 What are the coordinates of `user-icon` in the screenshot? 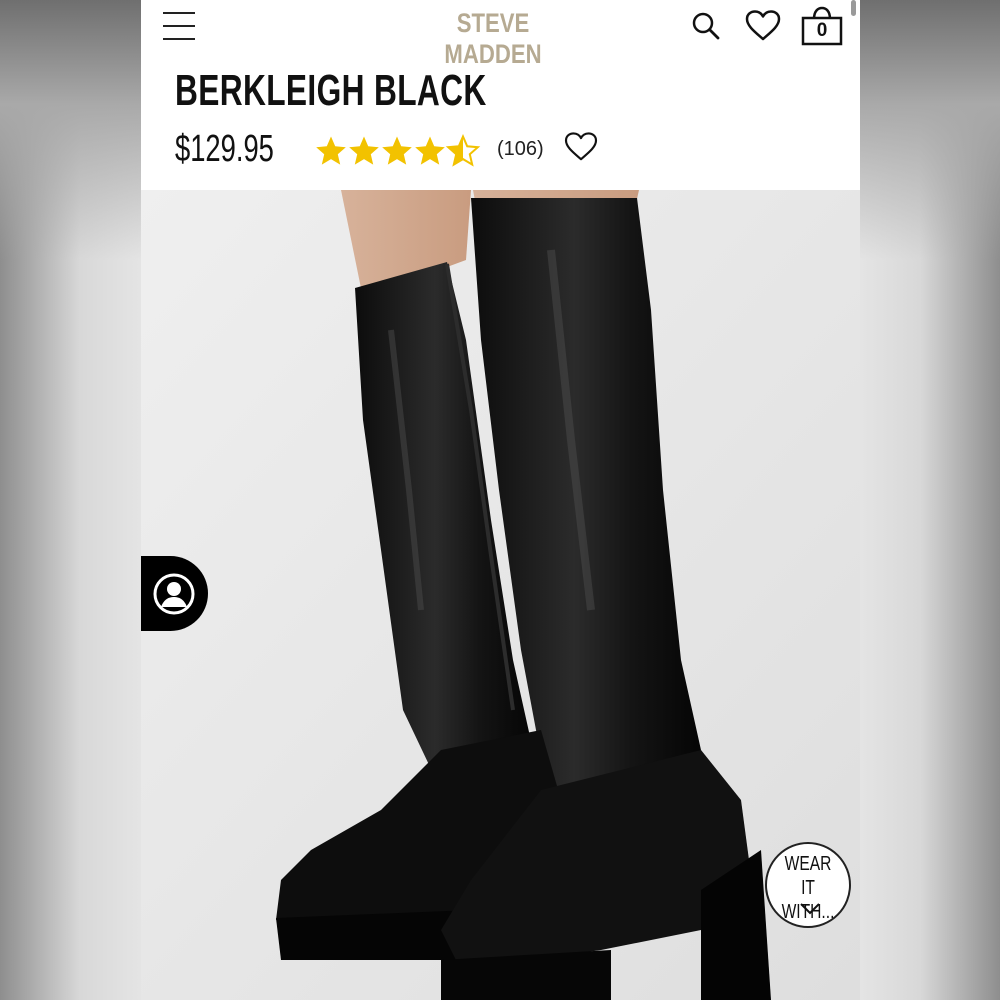 It's located at (174, 594).